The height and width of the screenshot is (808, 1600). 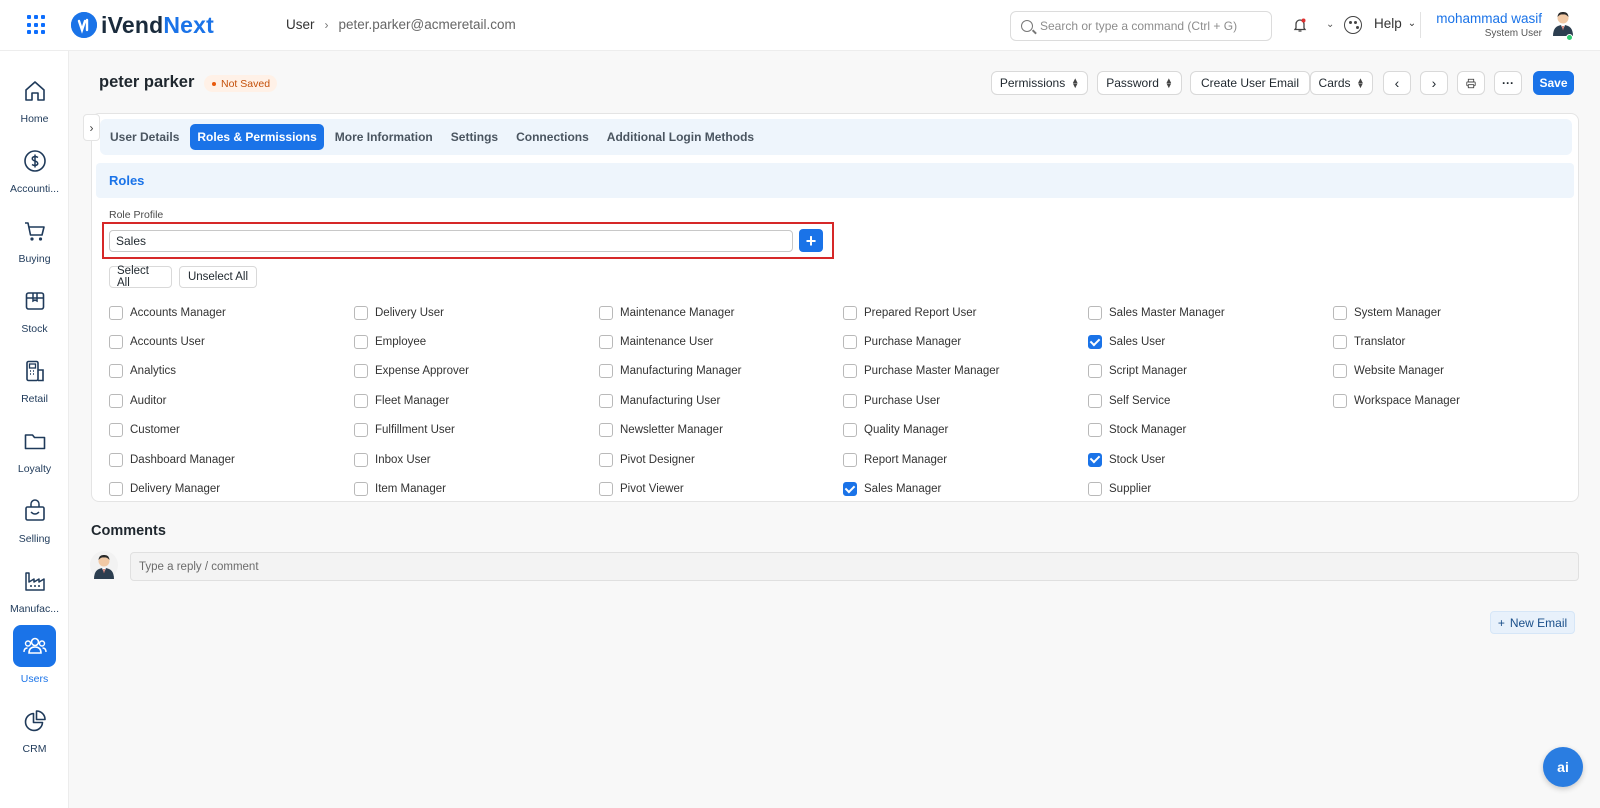 I want to click on add-role-profile-button: +, so click(x=811, y=240).